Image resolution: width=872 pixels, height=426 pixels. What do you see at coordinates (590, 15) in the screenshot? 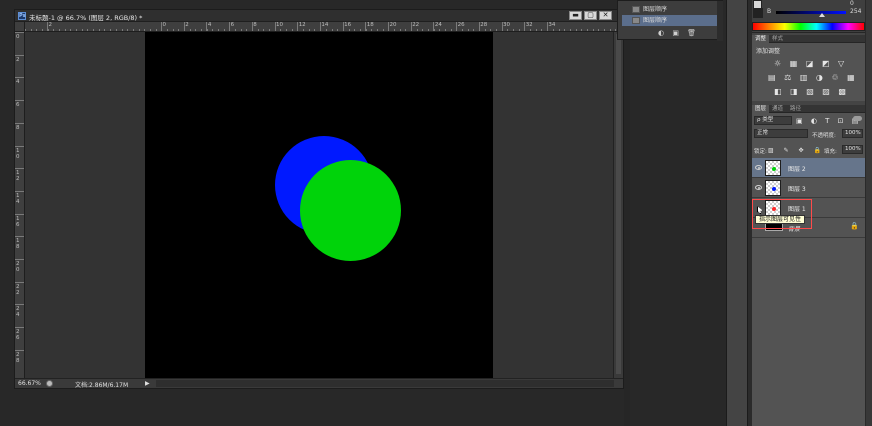
I see `maximize-button: ▢` at bounding box center [590, 15].